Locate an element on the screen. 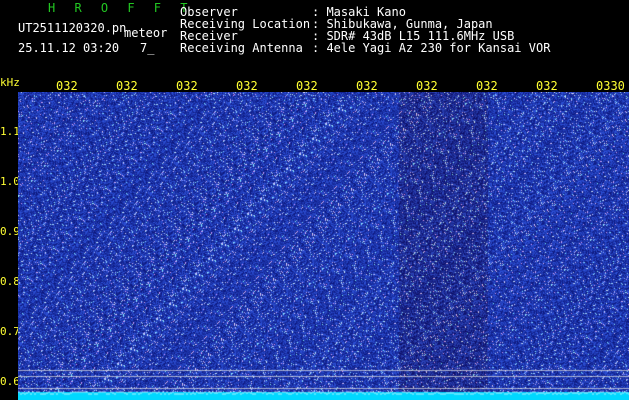  field-antenna-value: : 4ele Yagi Az 230 for Kansai VOR is located at coordinates (431, 48).